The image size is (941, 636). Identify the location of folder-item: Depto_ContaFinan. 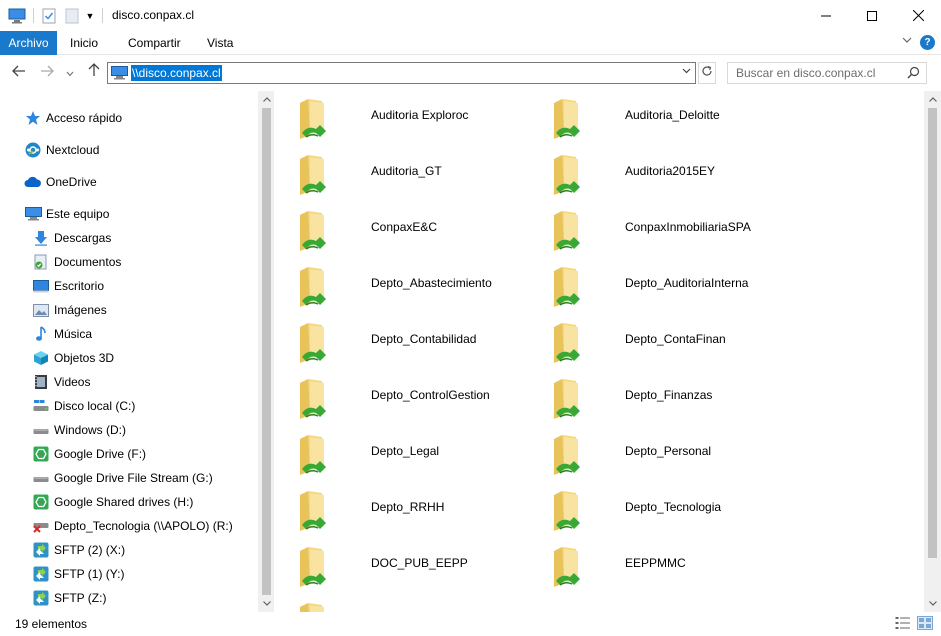
(677, 341).